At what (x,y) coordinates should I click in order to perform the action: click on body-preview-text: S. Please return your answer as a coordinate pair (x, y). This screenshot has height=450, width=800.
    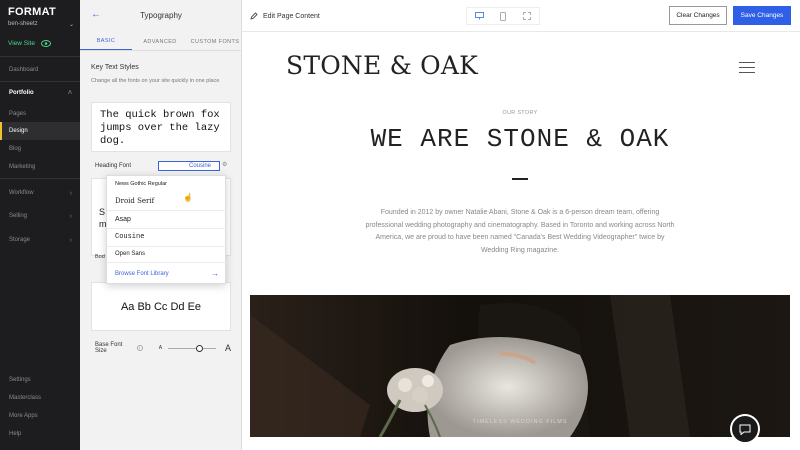
    Looking at the image, I should click on (102, 212).